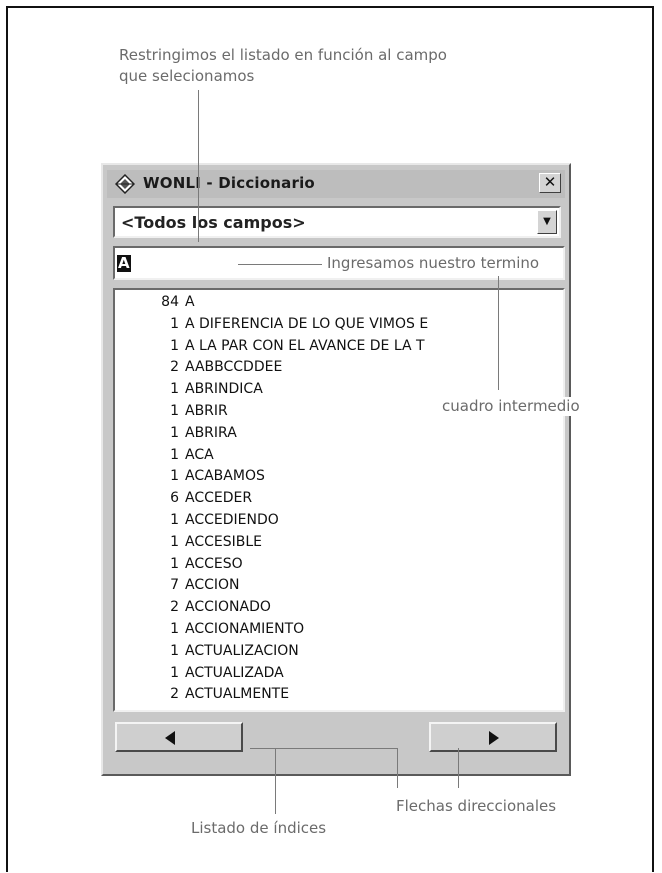  Describe the element at coordinates (179, 737) in the screenshot. I see `previous-button` at that location.